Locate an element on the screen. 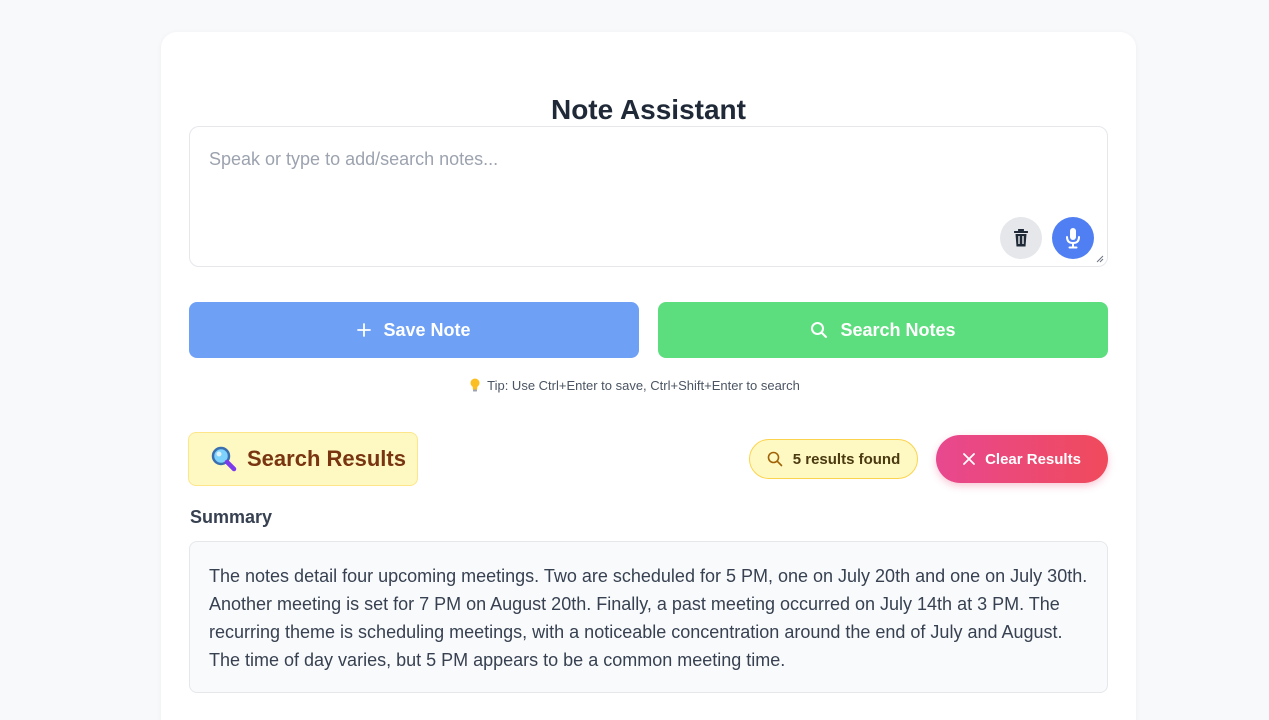  search-results-title: Search Results is located at coordinates (326, 458).